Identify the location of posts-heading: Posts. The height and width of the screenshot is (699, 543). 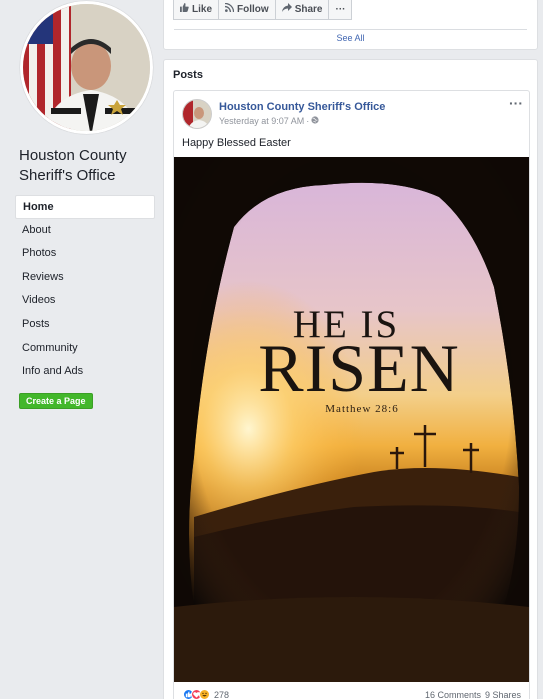
(188, 75).